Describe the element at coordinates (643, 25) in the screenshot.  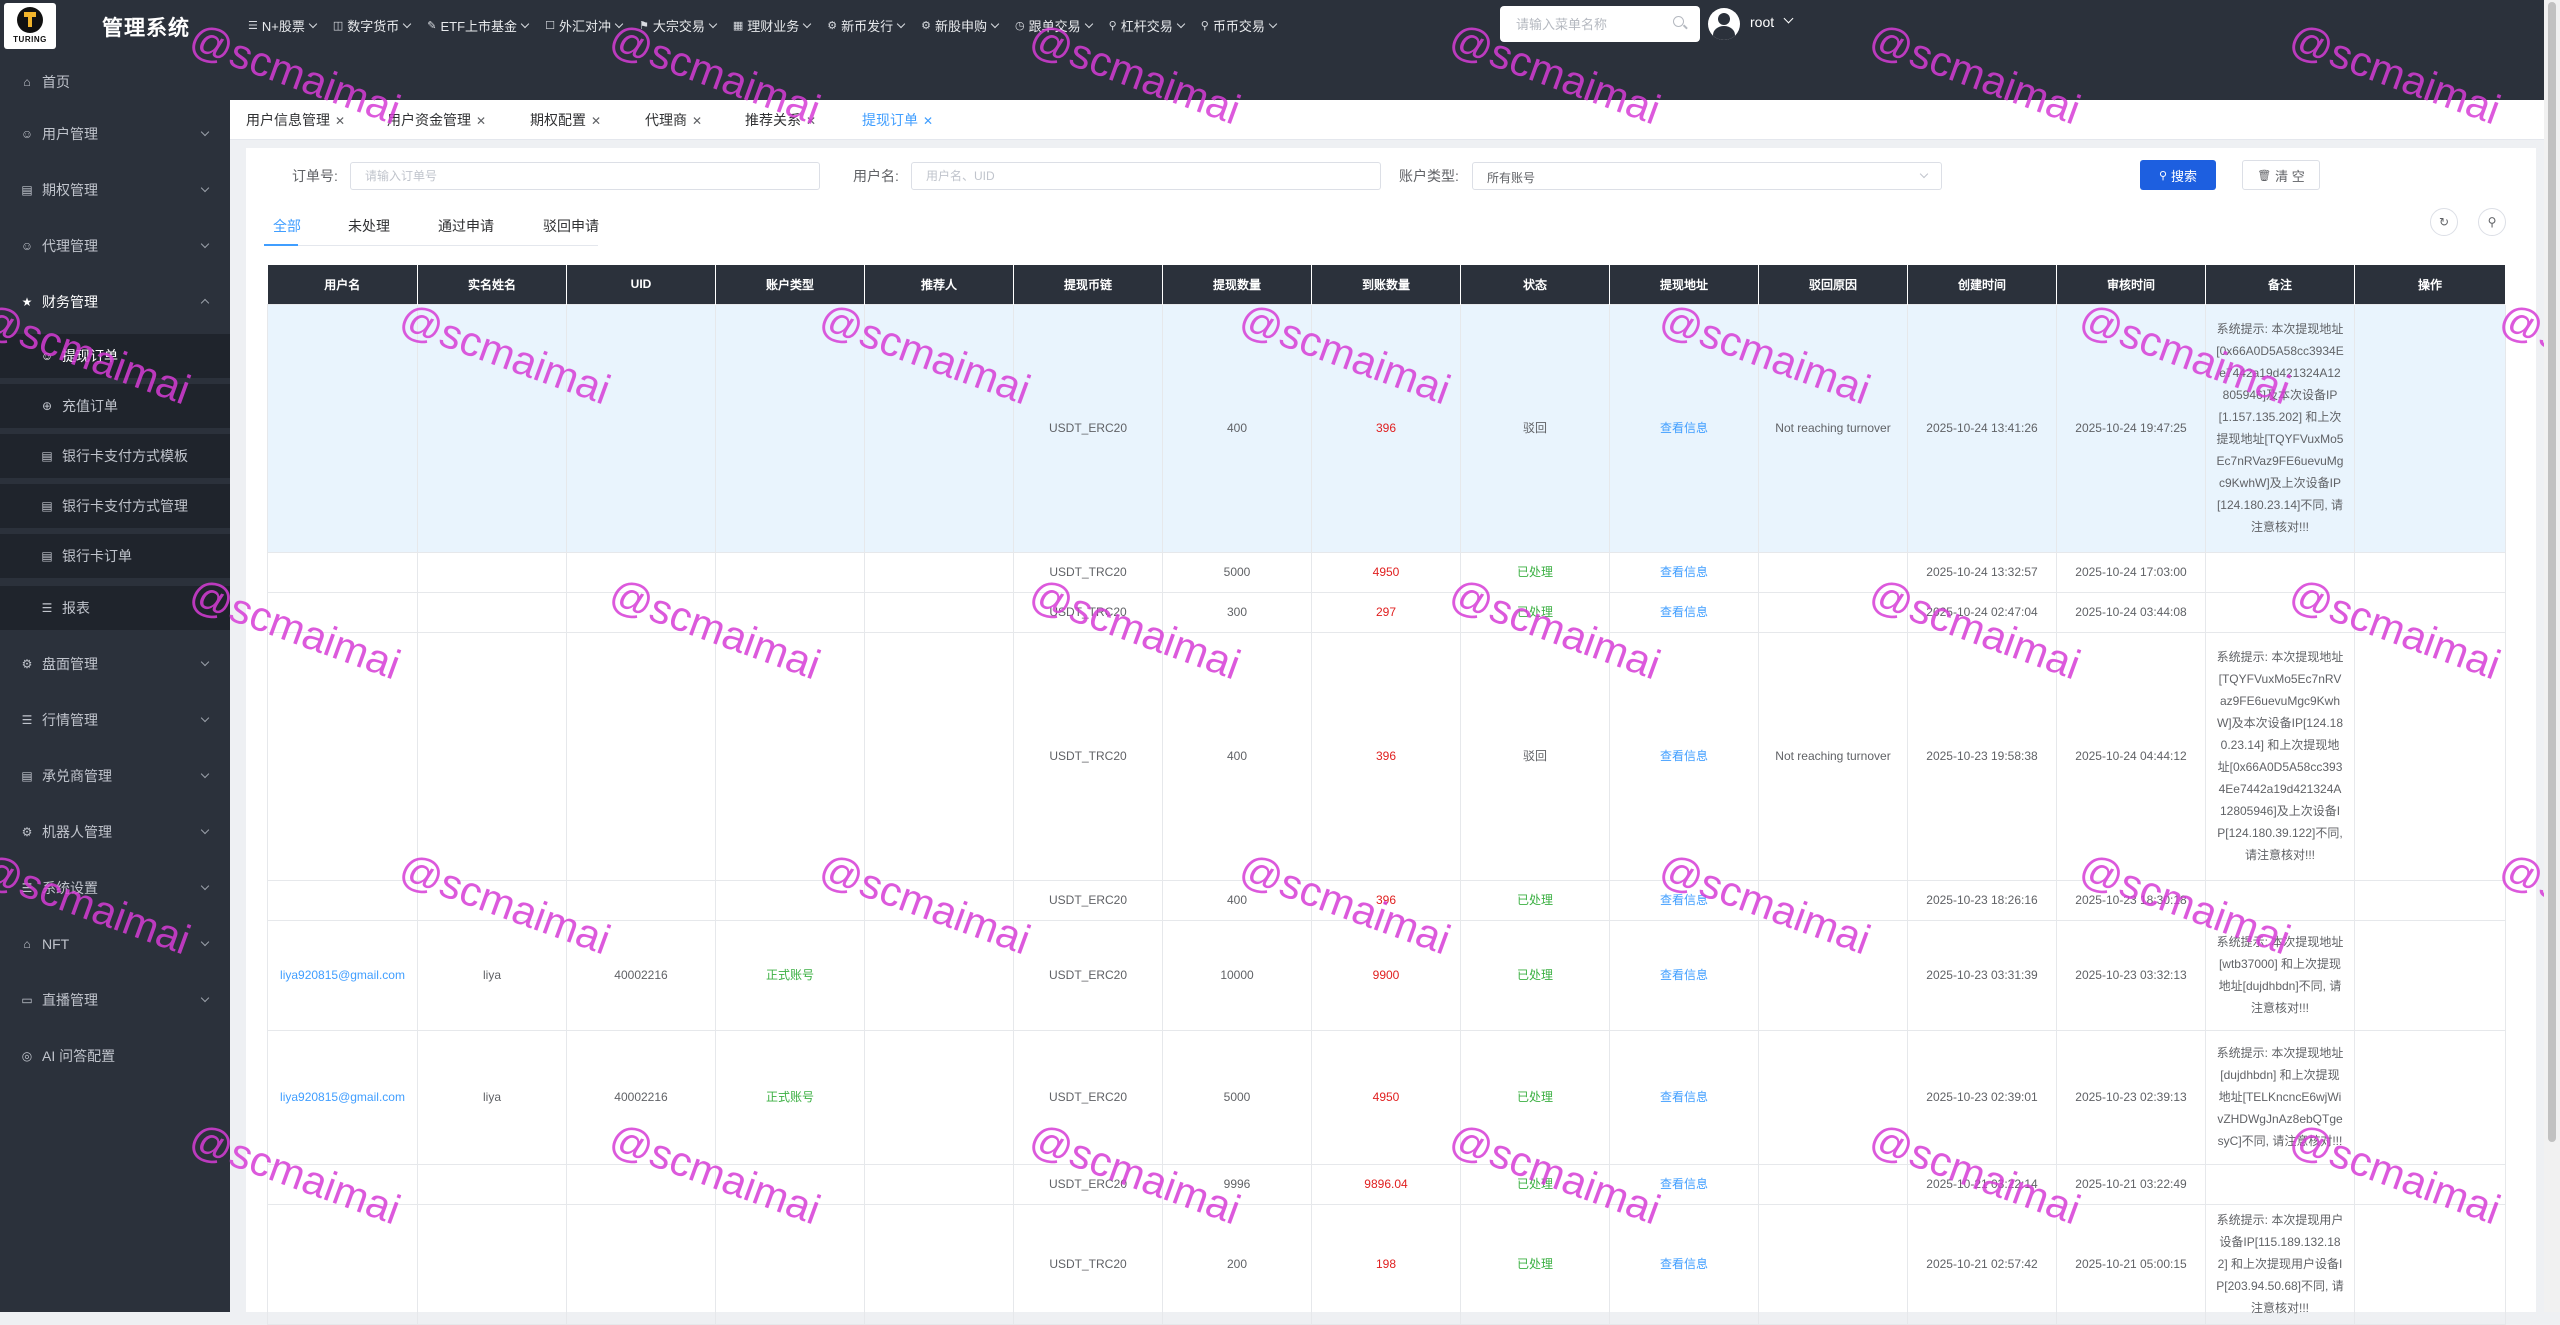
I see `flag-icon: ⚑` at that location.